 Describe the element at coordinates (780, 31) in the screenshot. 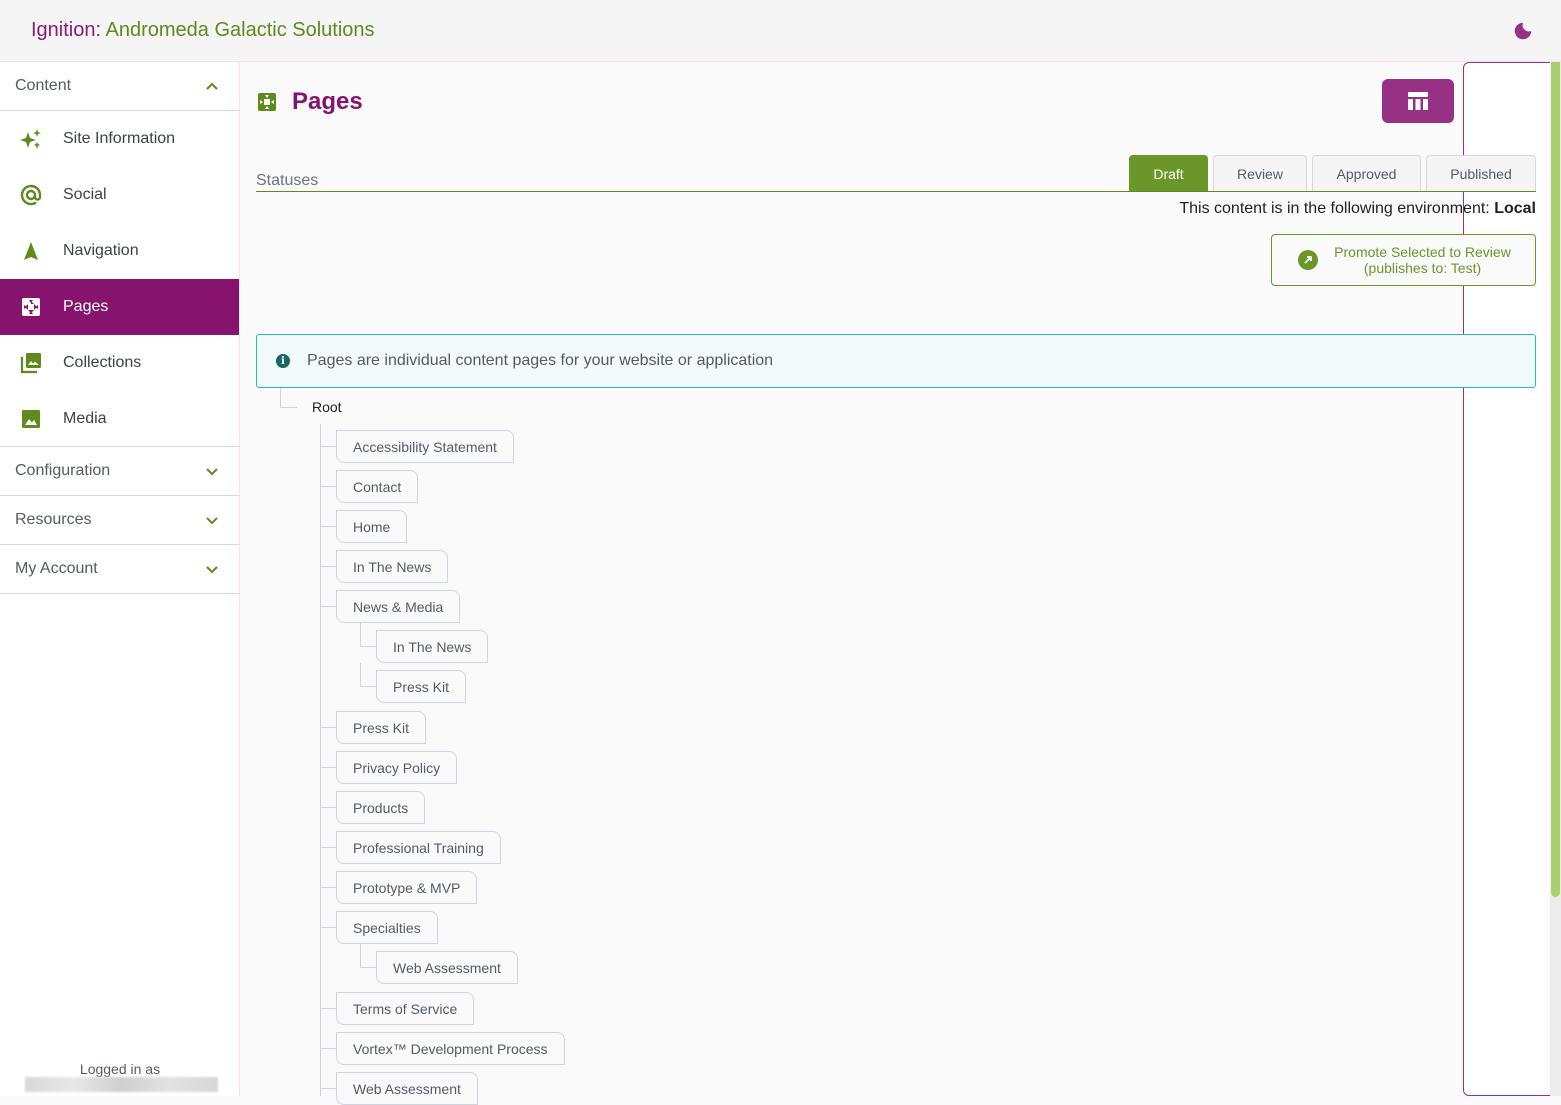

I see `top-bar: Ignition: Andromeda Galactic Solutions` at that location.